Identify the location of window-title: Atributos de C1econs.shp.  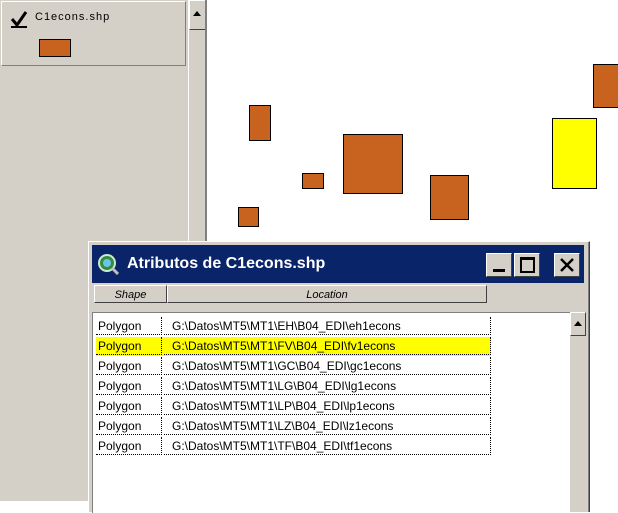
(226, 263).